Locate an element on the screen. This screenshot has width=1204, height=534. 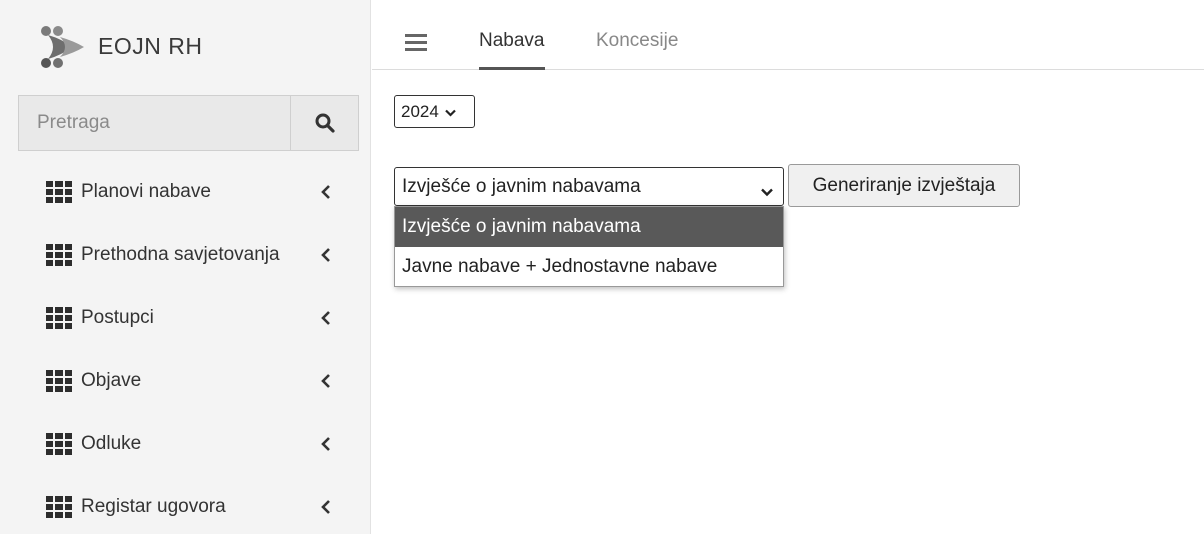
sidebar-item-objave: Objave is located at coordinates (185, 380).